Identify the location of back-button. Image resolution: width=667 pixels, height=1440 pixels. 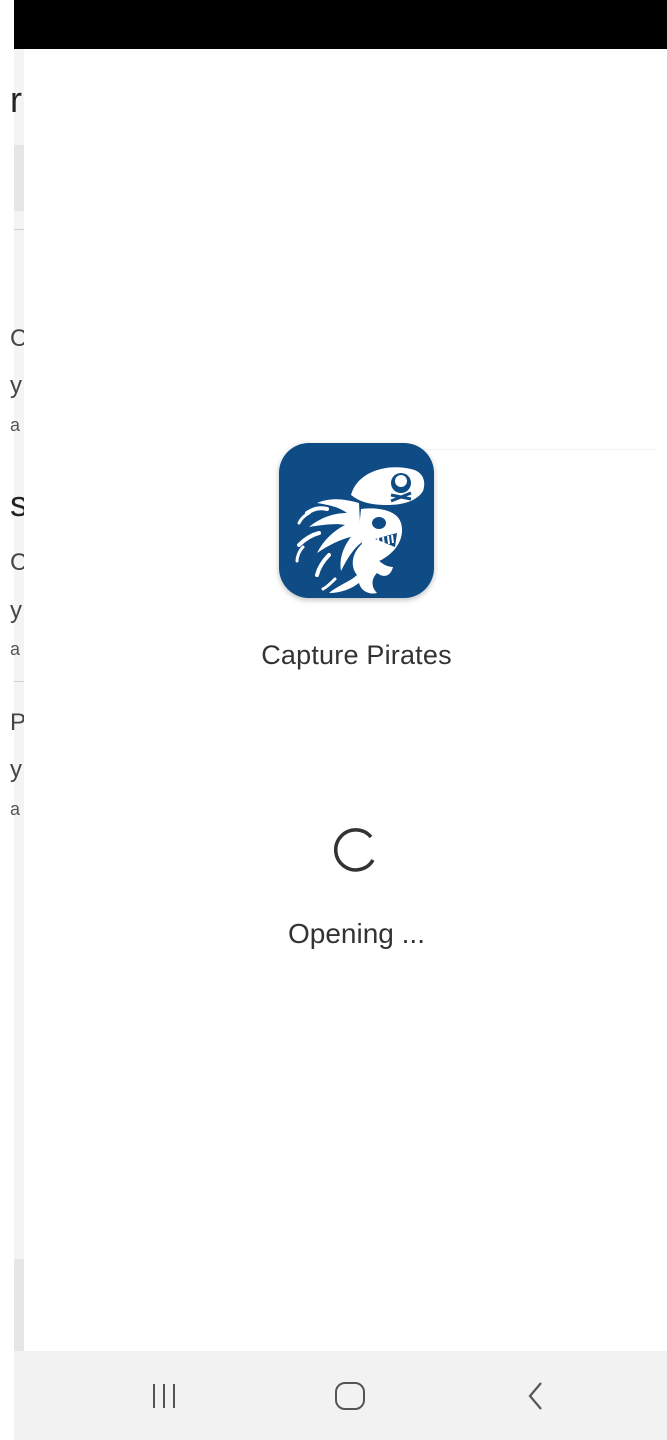
(536, 1395).